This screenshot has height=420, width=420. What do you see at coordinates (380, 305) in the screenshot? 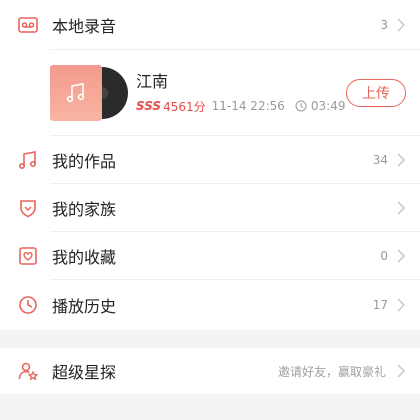
I see `menu-item-count: 17` at bounding box center [380, 305].